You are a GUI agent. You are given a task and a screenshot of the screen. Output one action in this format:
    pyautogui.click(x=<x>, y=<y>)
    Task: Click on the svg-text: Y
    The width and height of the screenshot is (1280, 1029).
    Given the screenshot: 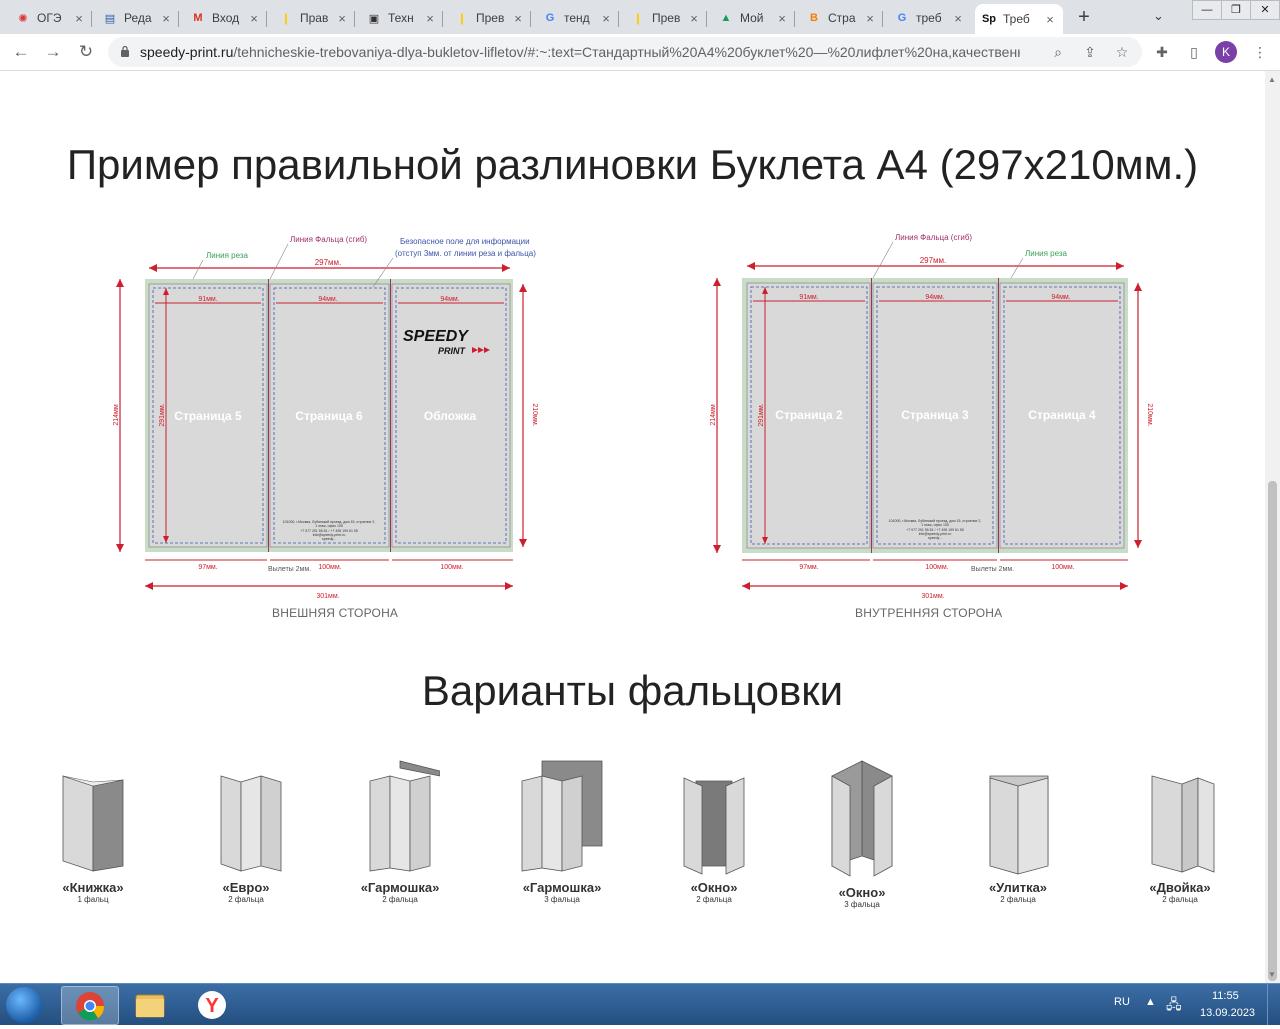 What is the action you would take?
    pyautogui.click(x=212, y=1006)
    